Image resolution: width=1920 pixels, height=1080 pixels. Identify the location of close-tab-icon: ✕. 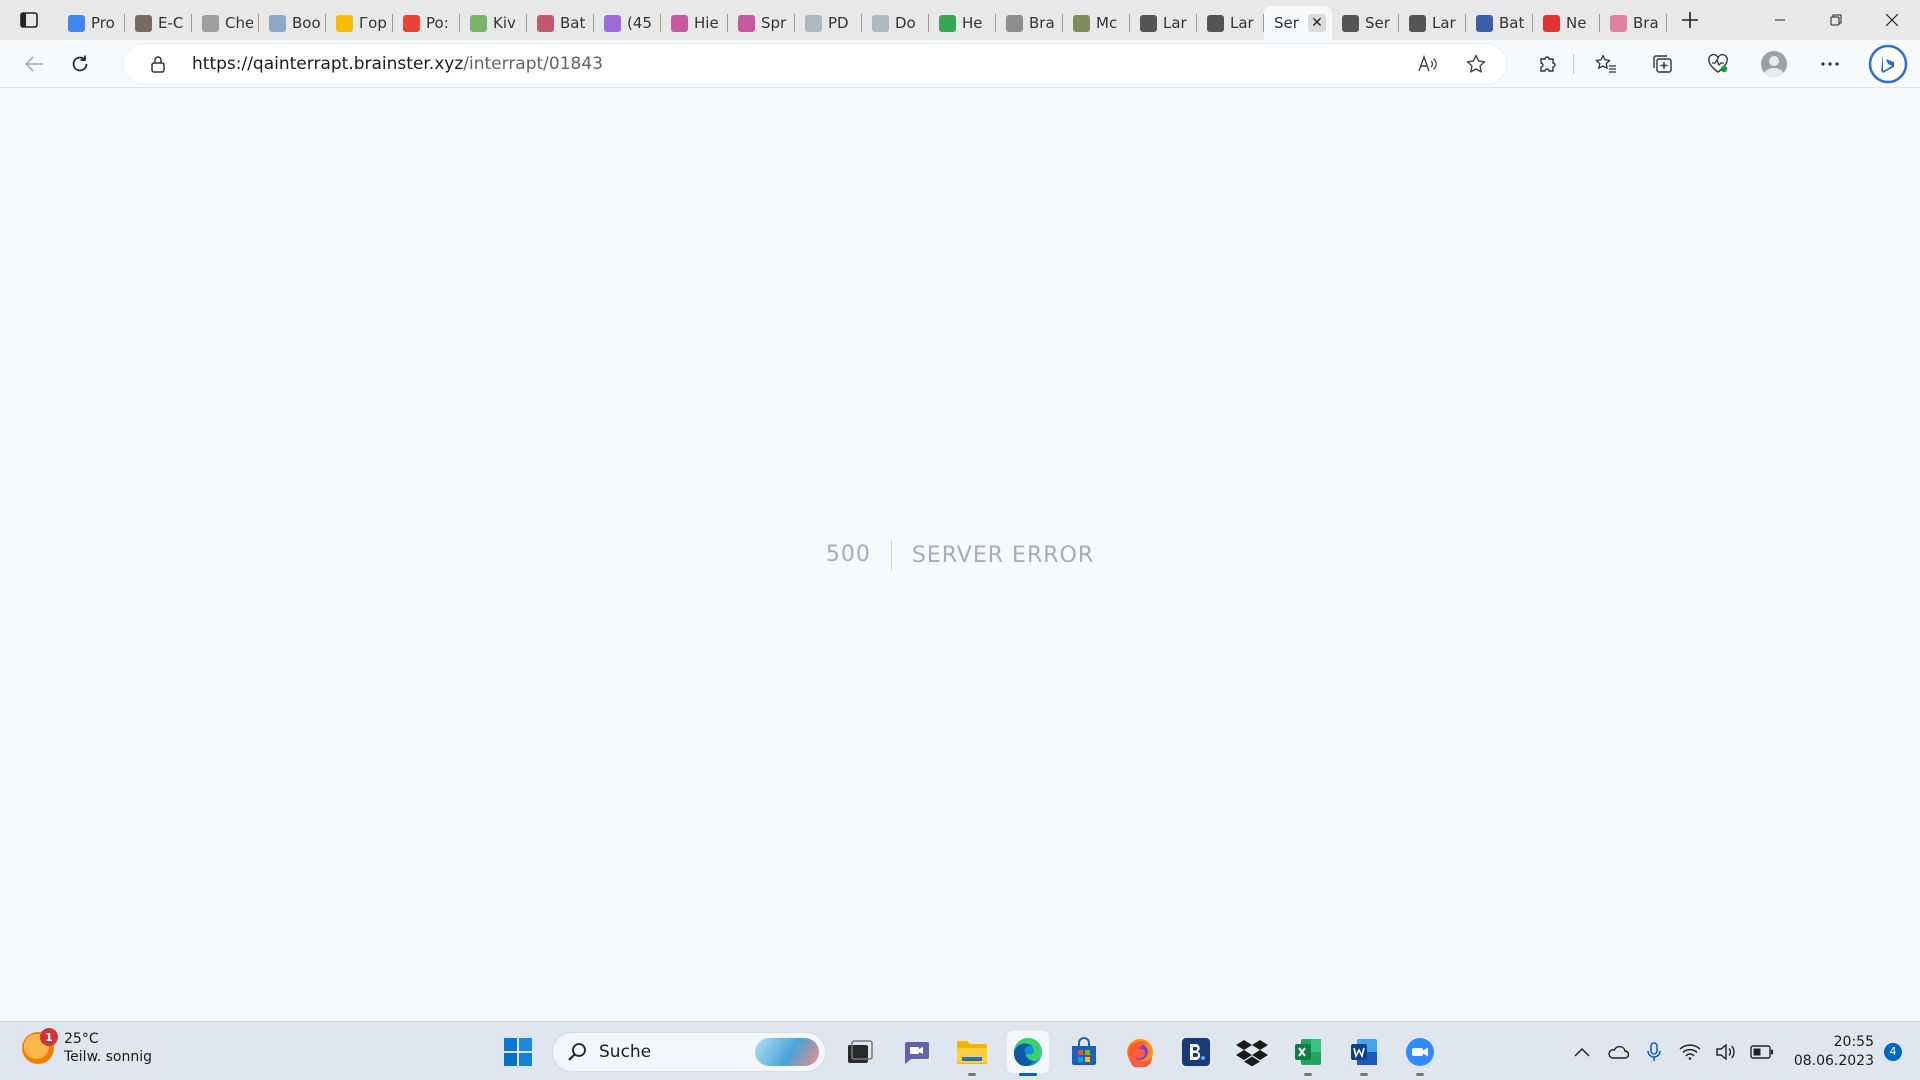
(1317, 23).